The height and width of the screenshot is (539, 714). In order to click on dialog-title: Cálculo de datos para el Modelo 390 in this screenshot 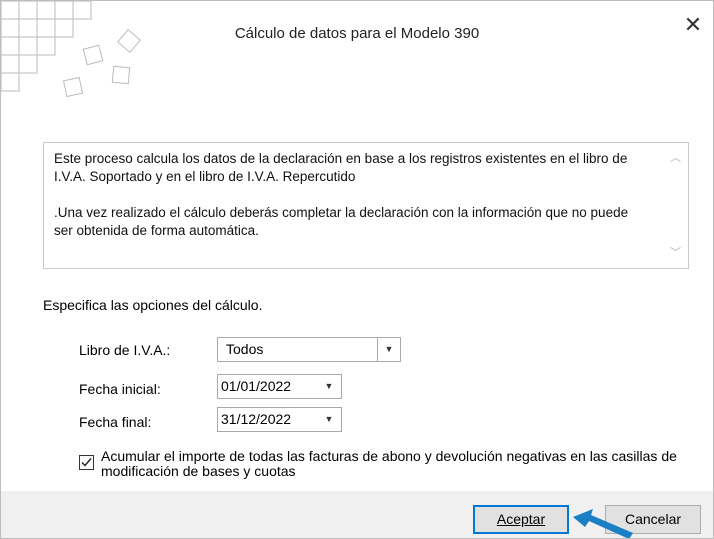, I will do `click(357, 33)`.